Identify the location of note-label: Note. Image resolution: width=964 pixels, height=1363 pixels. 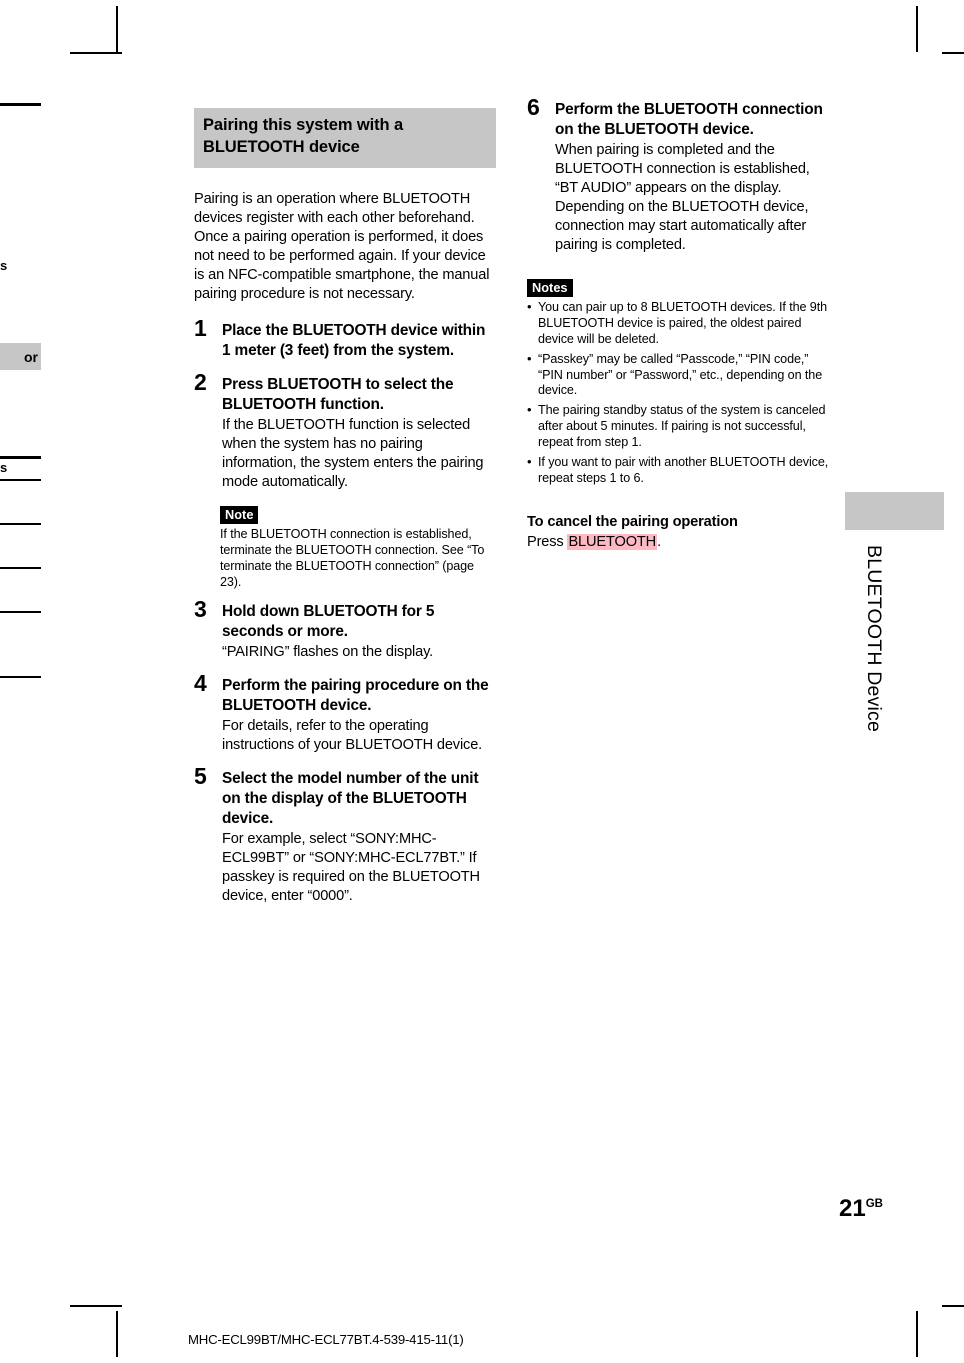
(239, 514).